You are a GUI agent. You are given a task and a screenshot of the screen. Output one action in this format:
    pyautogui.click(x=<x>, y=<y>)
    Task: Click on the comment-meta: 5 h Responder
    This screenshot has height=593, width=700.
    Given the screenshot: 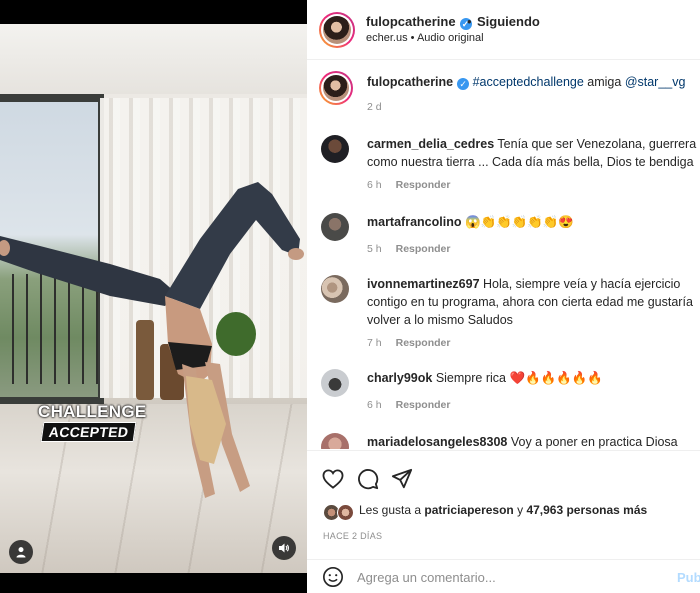 What is the action you would take?
    pyautogui.click(x=408, y=249)
    